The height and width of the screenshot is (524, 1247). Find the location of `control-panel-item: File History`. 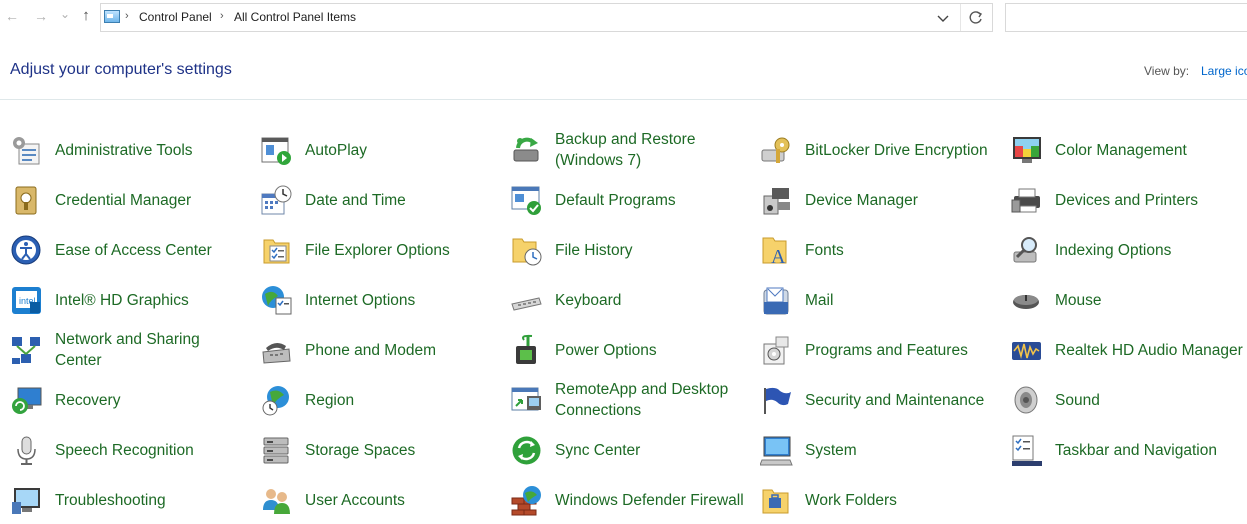

control-panel-item: File History is located at coordinates (635, 250).